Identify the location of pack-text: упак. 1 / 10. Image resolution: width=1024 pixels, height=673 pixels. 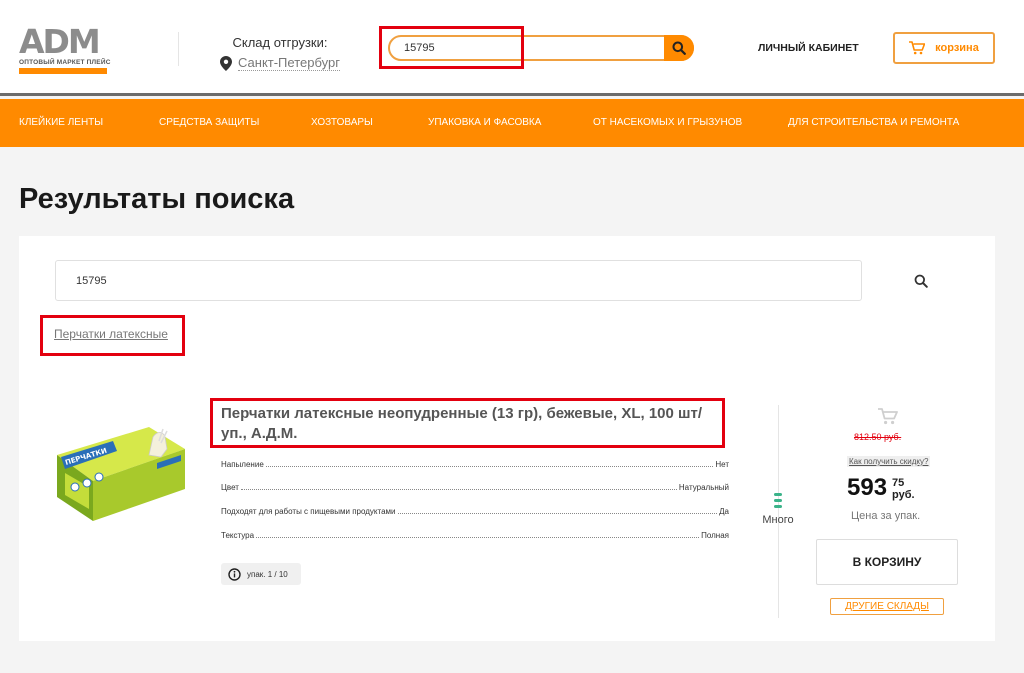
(267, 574).